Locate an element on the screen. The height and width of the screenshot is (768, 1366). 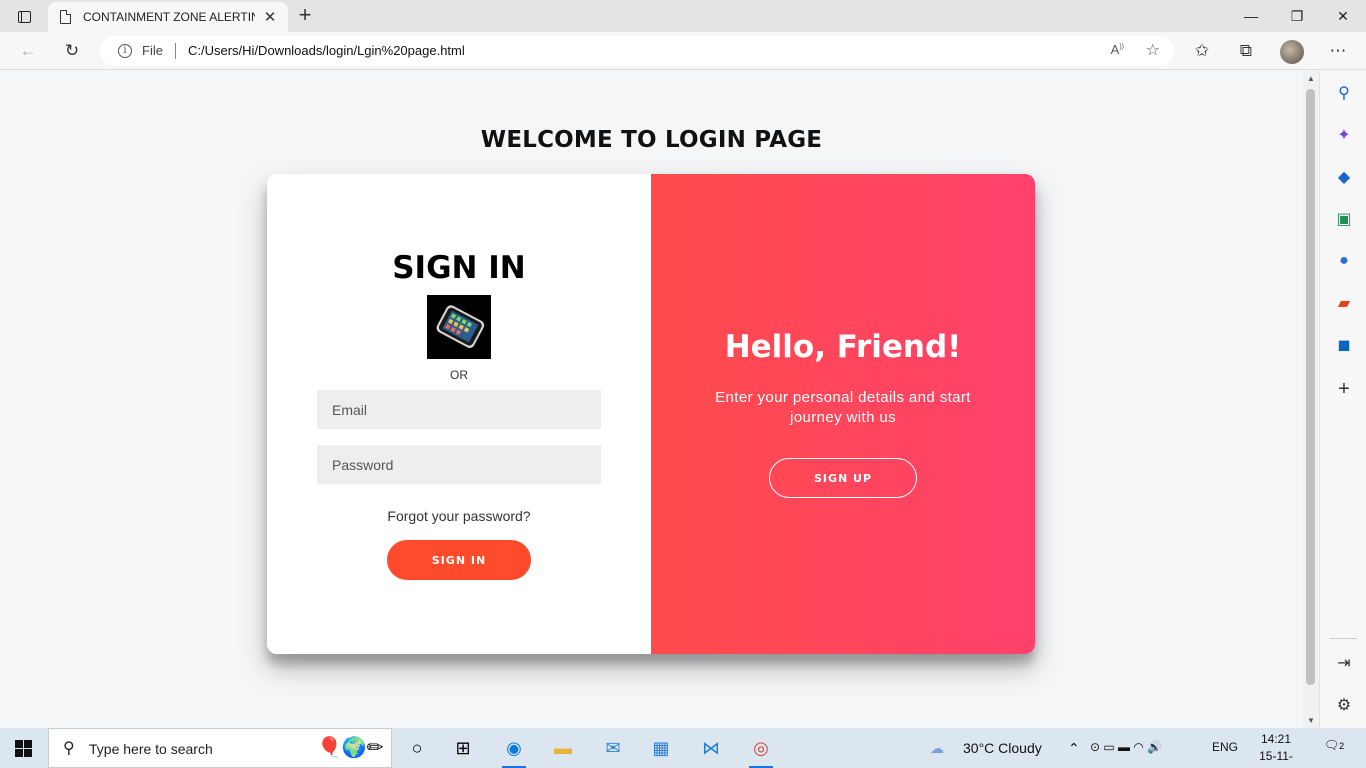
sign-in-title: SIGN IN is located at coordinates (459, 268).